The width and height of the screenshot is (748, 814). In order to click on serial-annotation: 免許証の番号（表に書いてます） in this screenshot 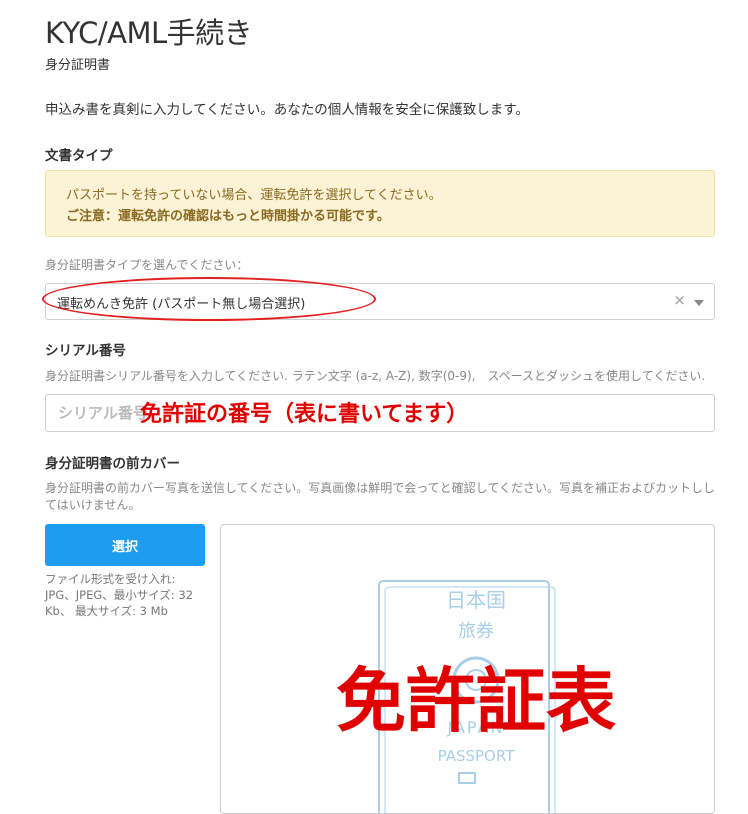, I will do `click(304, 414)`.